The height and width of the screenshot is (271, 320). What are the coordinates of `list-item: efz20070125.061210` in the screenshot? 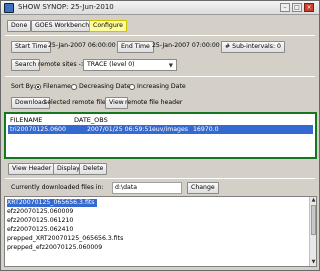 It's located at (40, 221).